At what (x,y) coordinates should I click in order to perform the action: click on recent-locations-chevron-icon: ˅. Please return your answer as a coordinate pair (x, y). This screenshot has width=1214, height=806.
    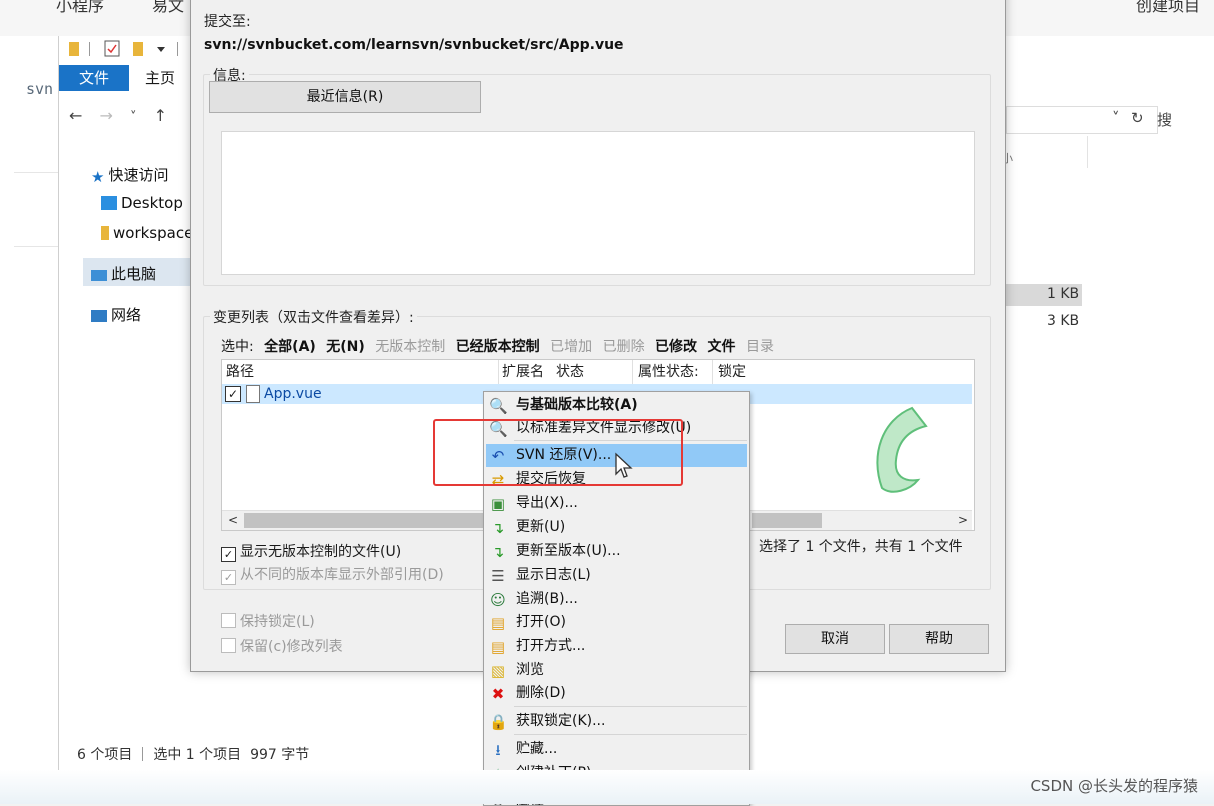
    Looking at the image, I should click on (133, 117).